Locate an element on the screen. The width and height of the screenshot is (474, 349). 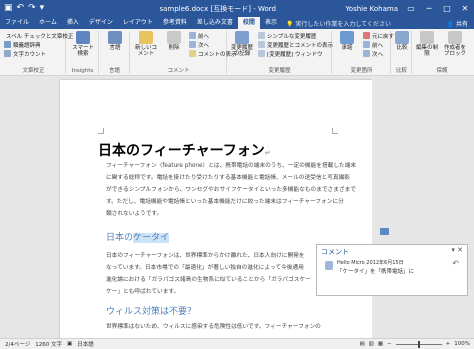
tab-view: 表示 is located at coordinates (271, 23).